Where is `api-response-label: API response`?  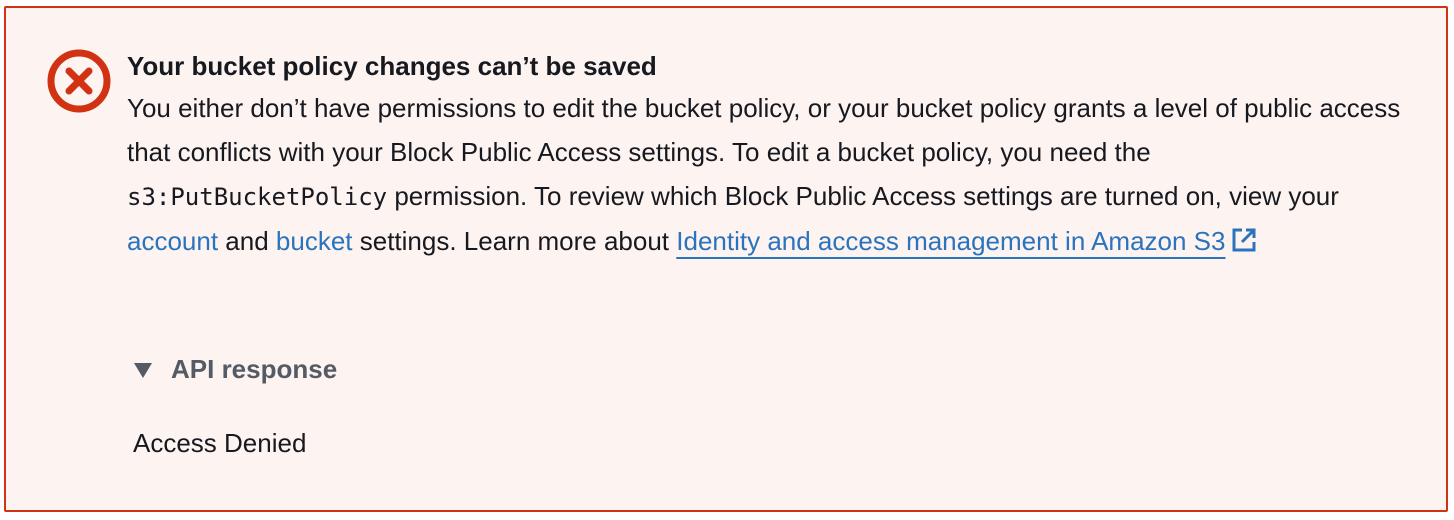 api-response-label: API response is located at coordinates (254, 369).